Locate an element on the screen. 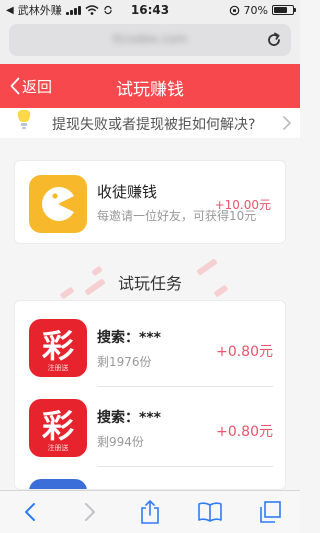 The image size is (320, 533). task-item: 彩 注册送 搜索：*** 剩994份 +0.80元 is located at coordinates (150, 427).